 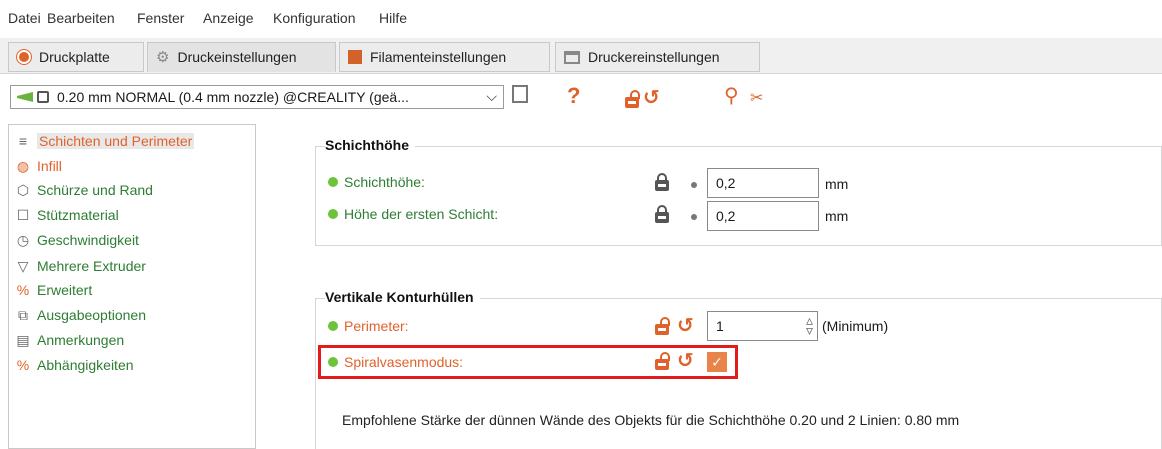 I want to click on perimeter-label: Perimeter:, so click(x=368, y=326).